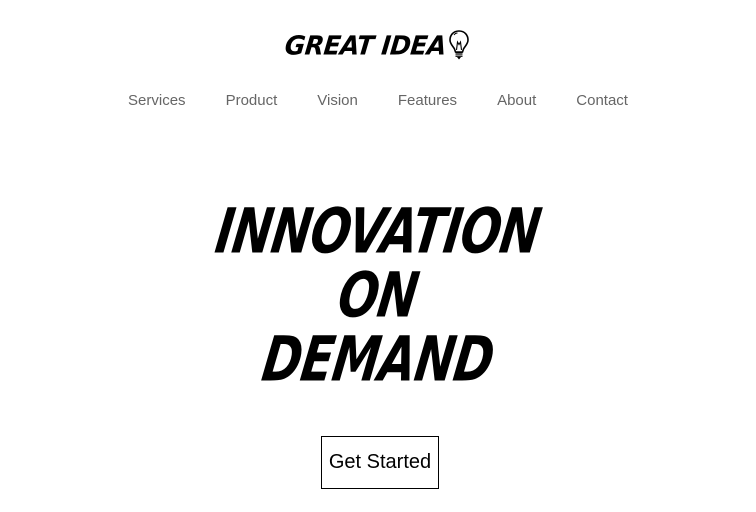 This screenshot has width=756, height=512. What do you see at coordinates (516, 101) in the screenshot?
I see `nav-item-about: About` at bounding box center [516, 101].